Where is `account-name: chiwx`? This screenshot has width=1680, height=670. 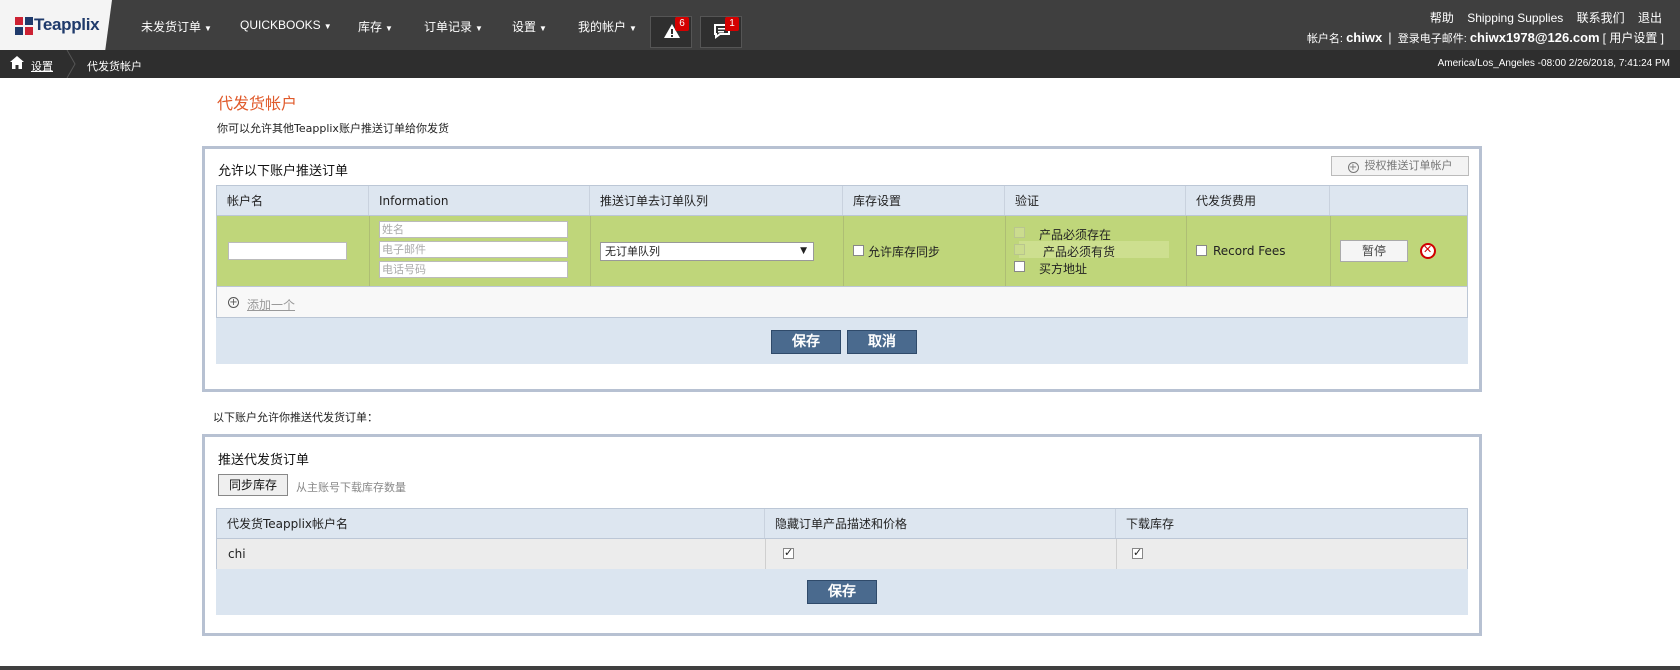 account-name: chiwx is located at coordinates (1364, 37).